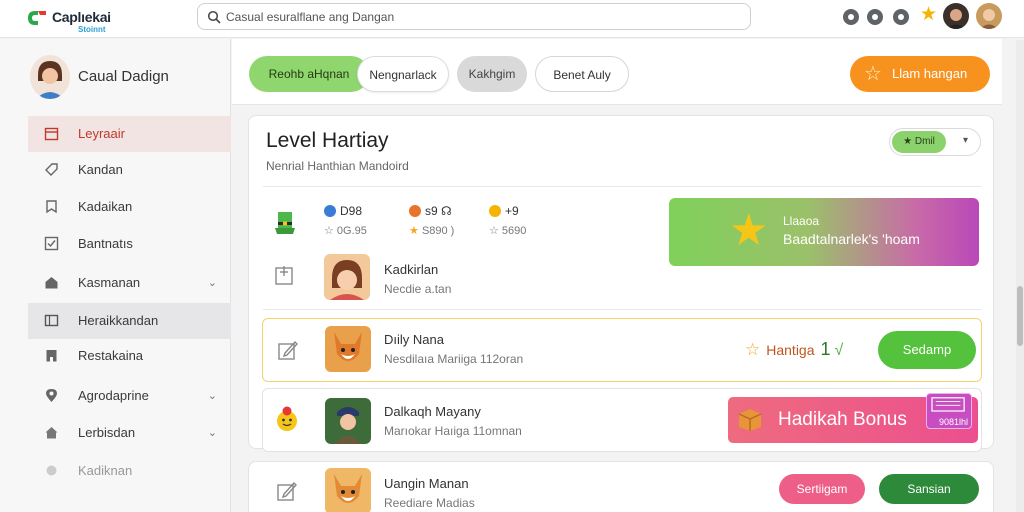 The image size is (1024, 512). What do you see at coordinates (51, 470) in the screenshot?
I see `more-icon` at bounding box center [51, 470].